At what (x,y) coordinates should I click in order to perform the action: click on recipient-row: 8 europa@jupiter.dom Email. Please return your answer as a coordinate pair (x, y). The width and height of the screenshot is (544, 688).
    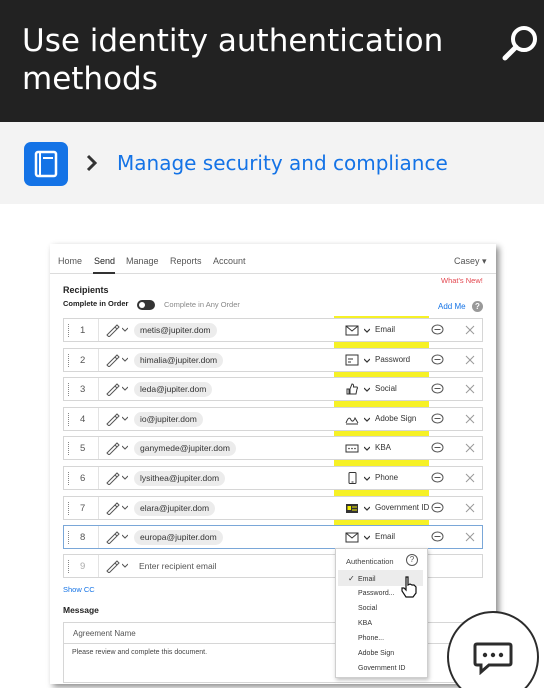
    Looking at the image, I should click on (273, 537).